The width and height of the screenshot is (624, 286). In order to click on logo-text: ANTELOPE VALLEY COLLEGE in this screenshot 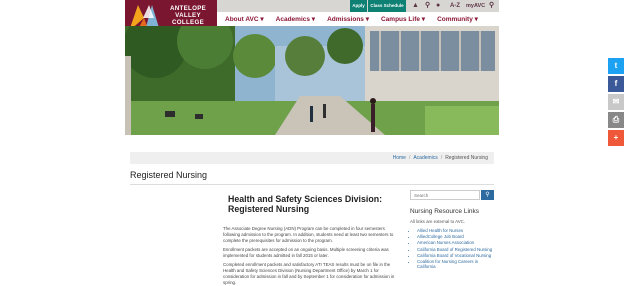, I will do `click(188, 16)`.